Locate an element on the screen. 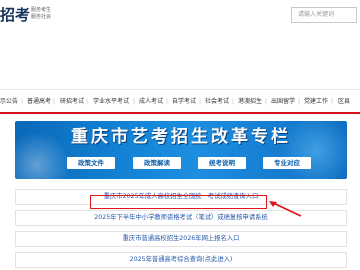 This screenshot has width=360, height=270. slogan-line-2: 服务社会 is located at coordinates (41, 17).